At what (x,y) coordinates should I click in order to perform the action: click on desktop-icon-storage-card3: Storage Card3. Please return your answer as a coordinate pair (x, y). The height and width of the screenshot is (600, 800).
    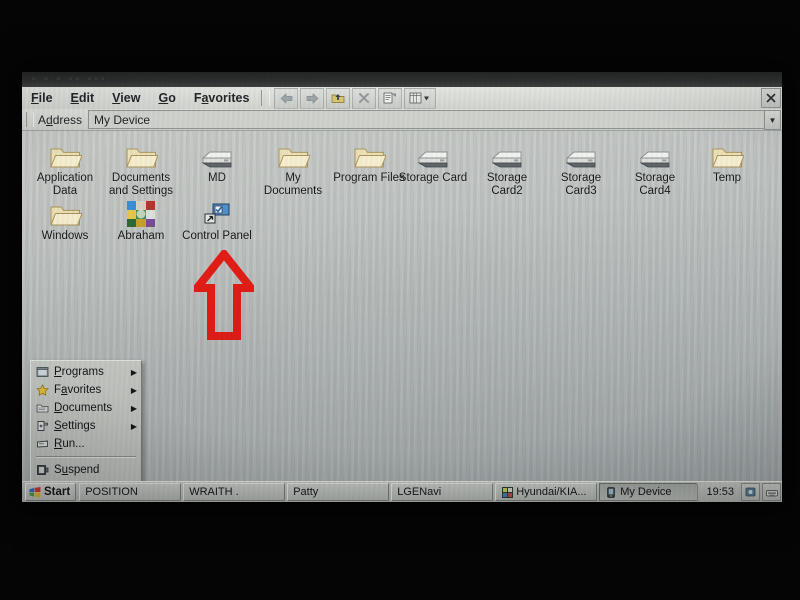
    Looking at the image, I should click on (581, 166).